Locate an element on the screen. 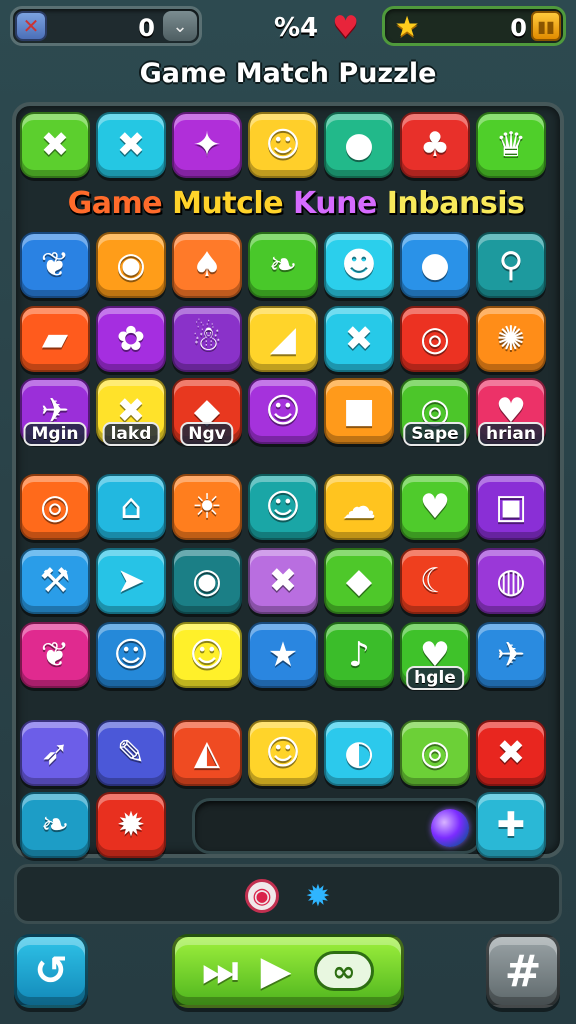  tile-red-x: ✖ is located at coordinates (511, 753).